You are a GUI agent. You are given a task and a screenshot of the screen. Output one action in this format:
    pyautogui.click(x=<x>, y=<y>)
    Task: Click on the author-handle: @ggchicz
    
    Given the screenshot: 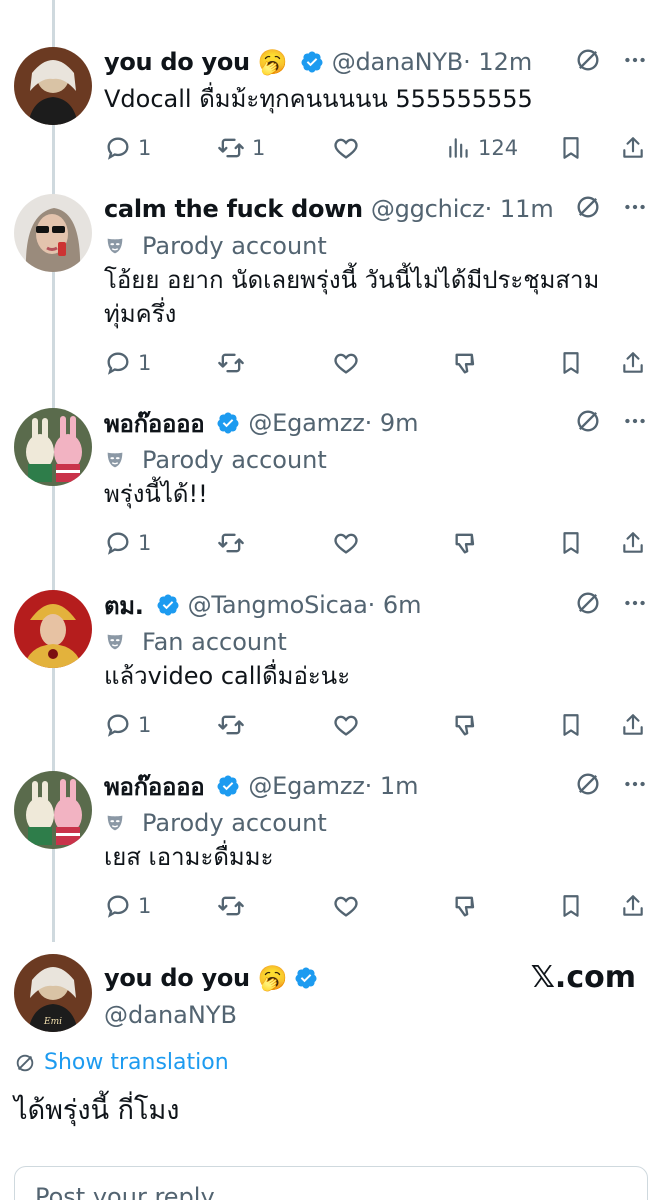 What is the action you would take?
    pyautogui.click(x=428, y=209)
    